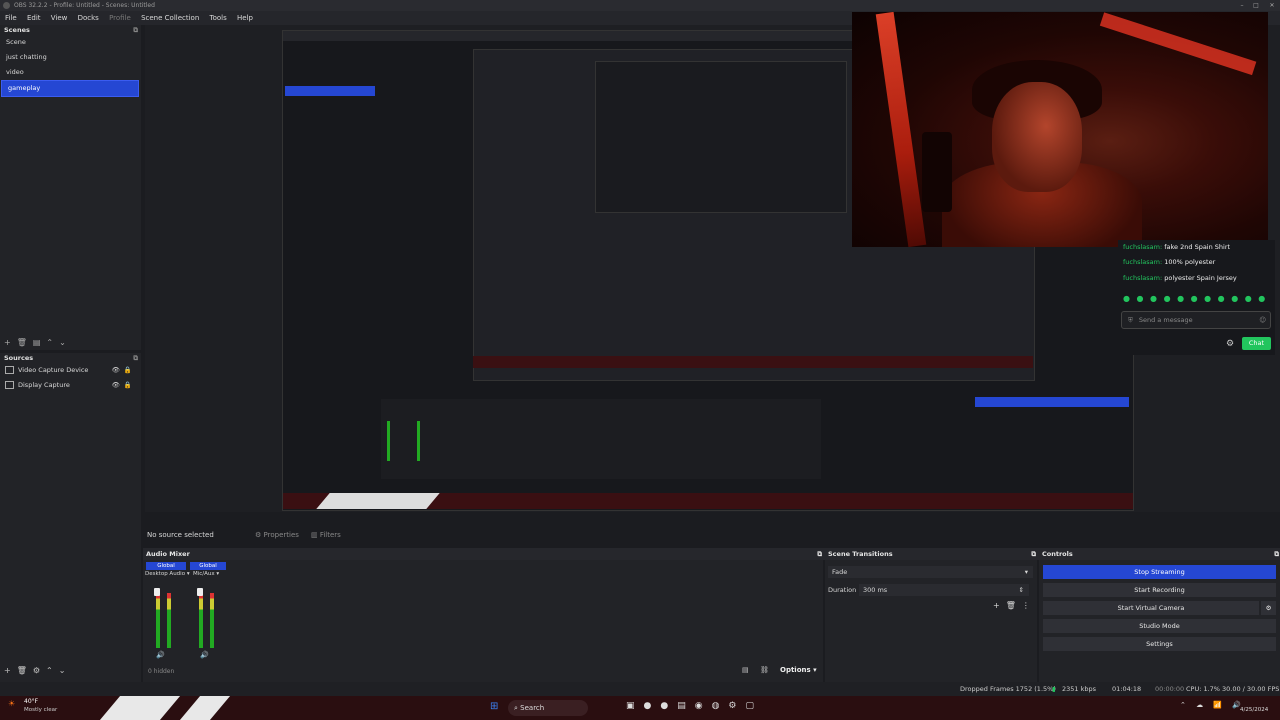  What do you see at coordinates (70, 57) in the screenshot?
I see `scene-item: just chatting` at bounding box center [70, 57].